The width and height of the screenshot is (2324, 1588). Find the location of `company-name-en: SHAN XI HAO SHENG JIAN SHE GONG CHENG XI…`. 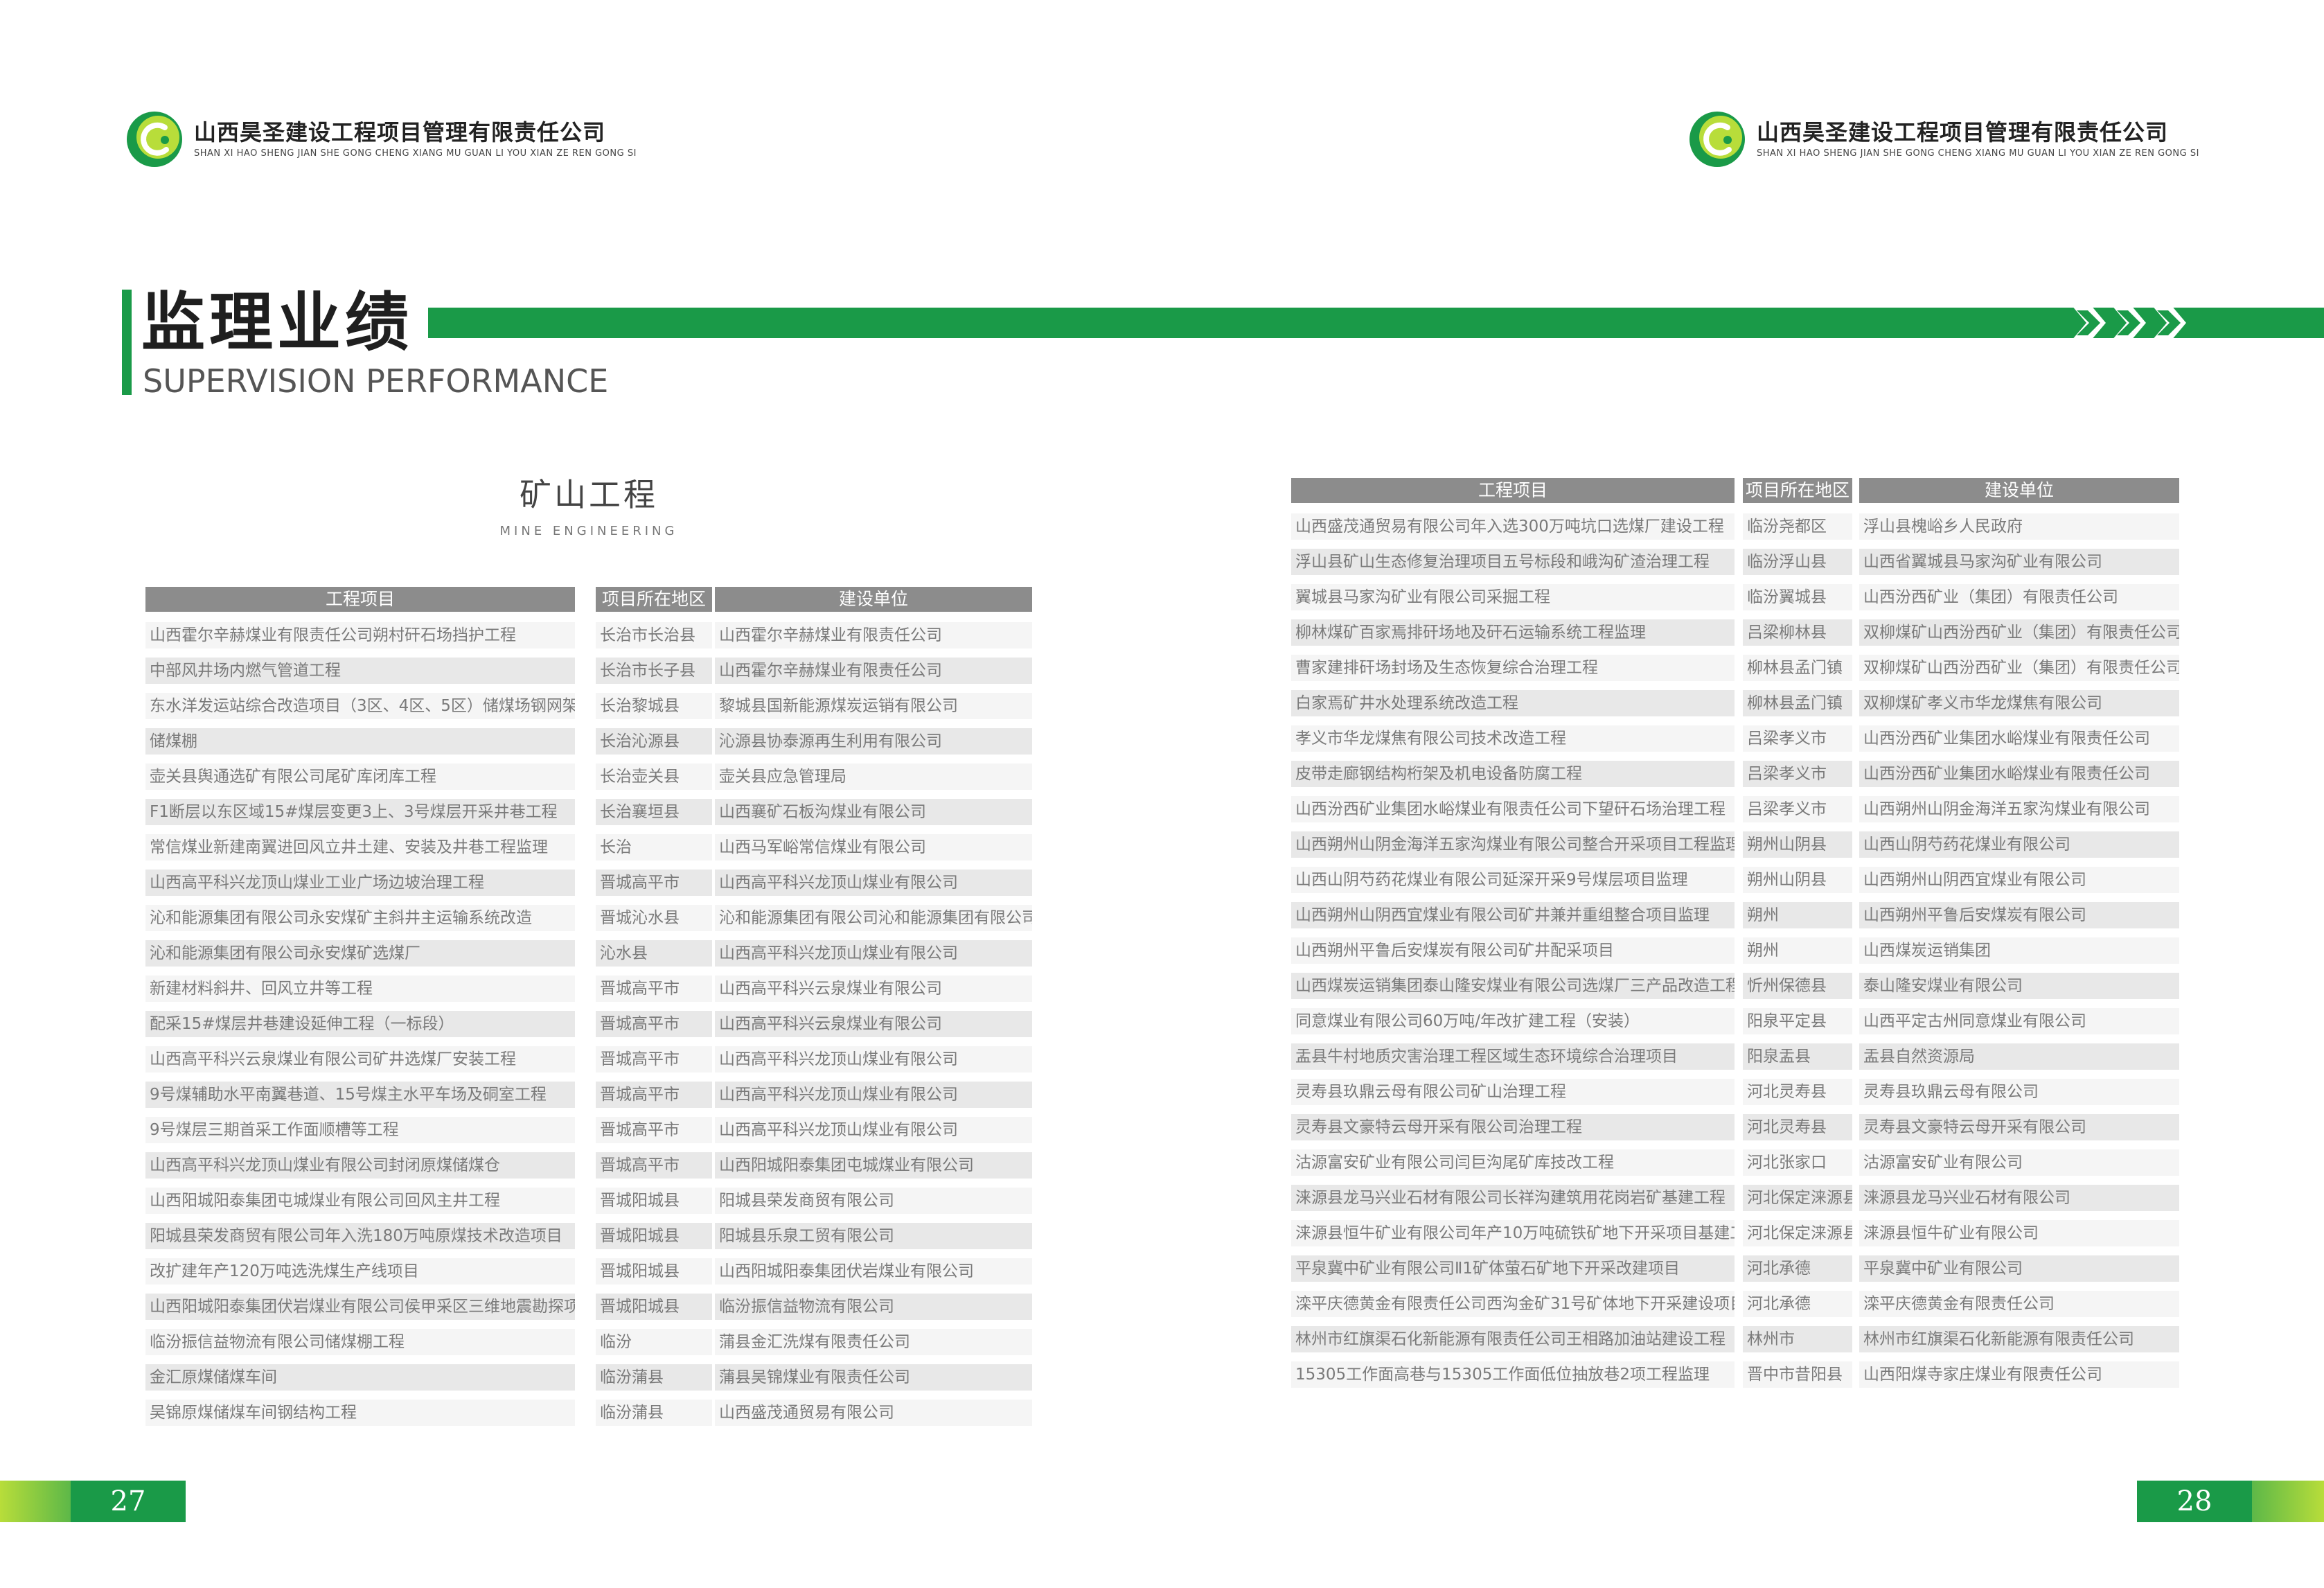

company-name-en: SHAN XI HAO SHENG JIAN SHE GONG CHENG XI… is located at coordinates (1978, 153).